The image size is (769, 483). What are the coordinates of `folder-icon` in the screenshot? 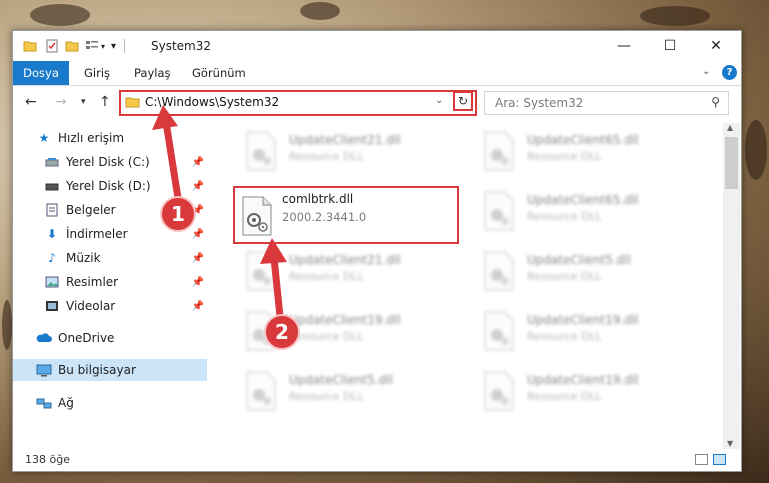 It's located at (30, 46).